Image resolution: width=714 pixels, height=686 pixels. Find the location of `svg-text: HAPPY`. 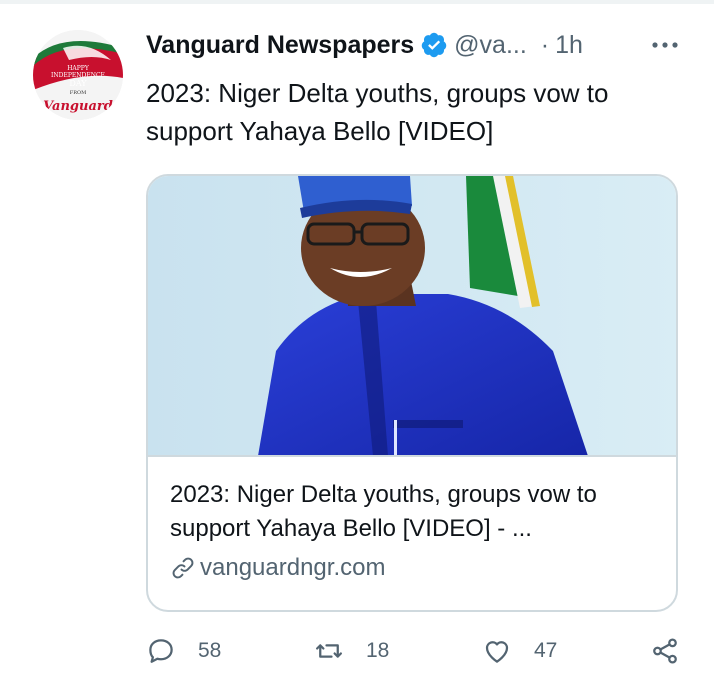

svg-text: HAPPY is located at coordinates (78, 68).